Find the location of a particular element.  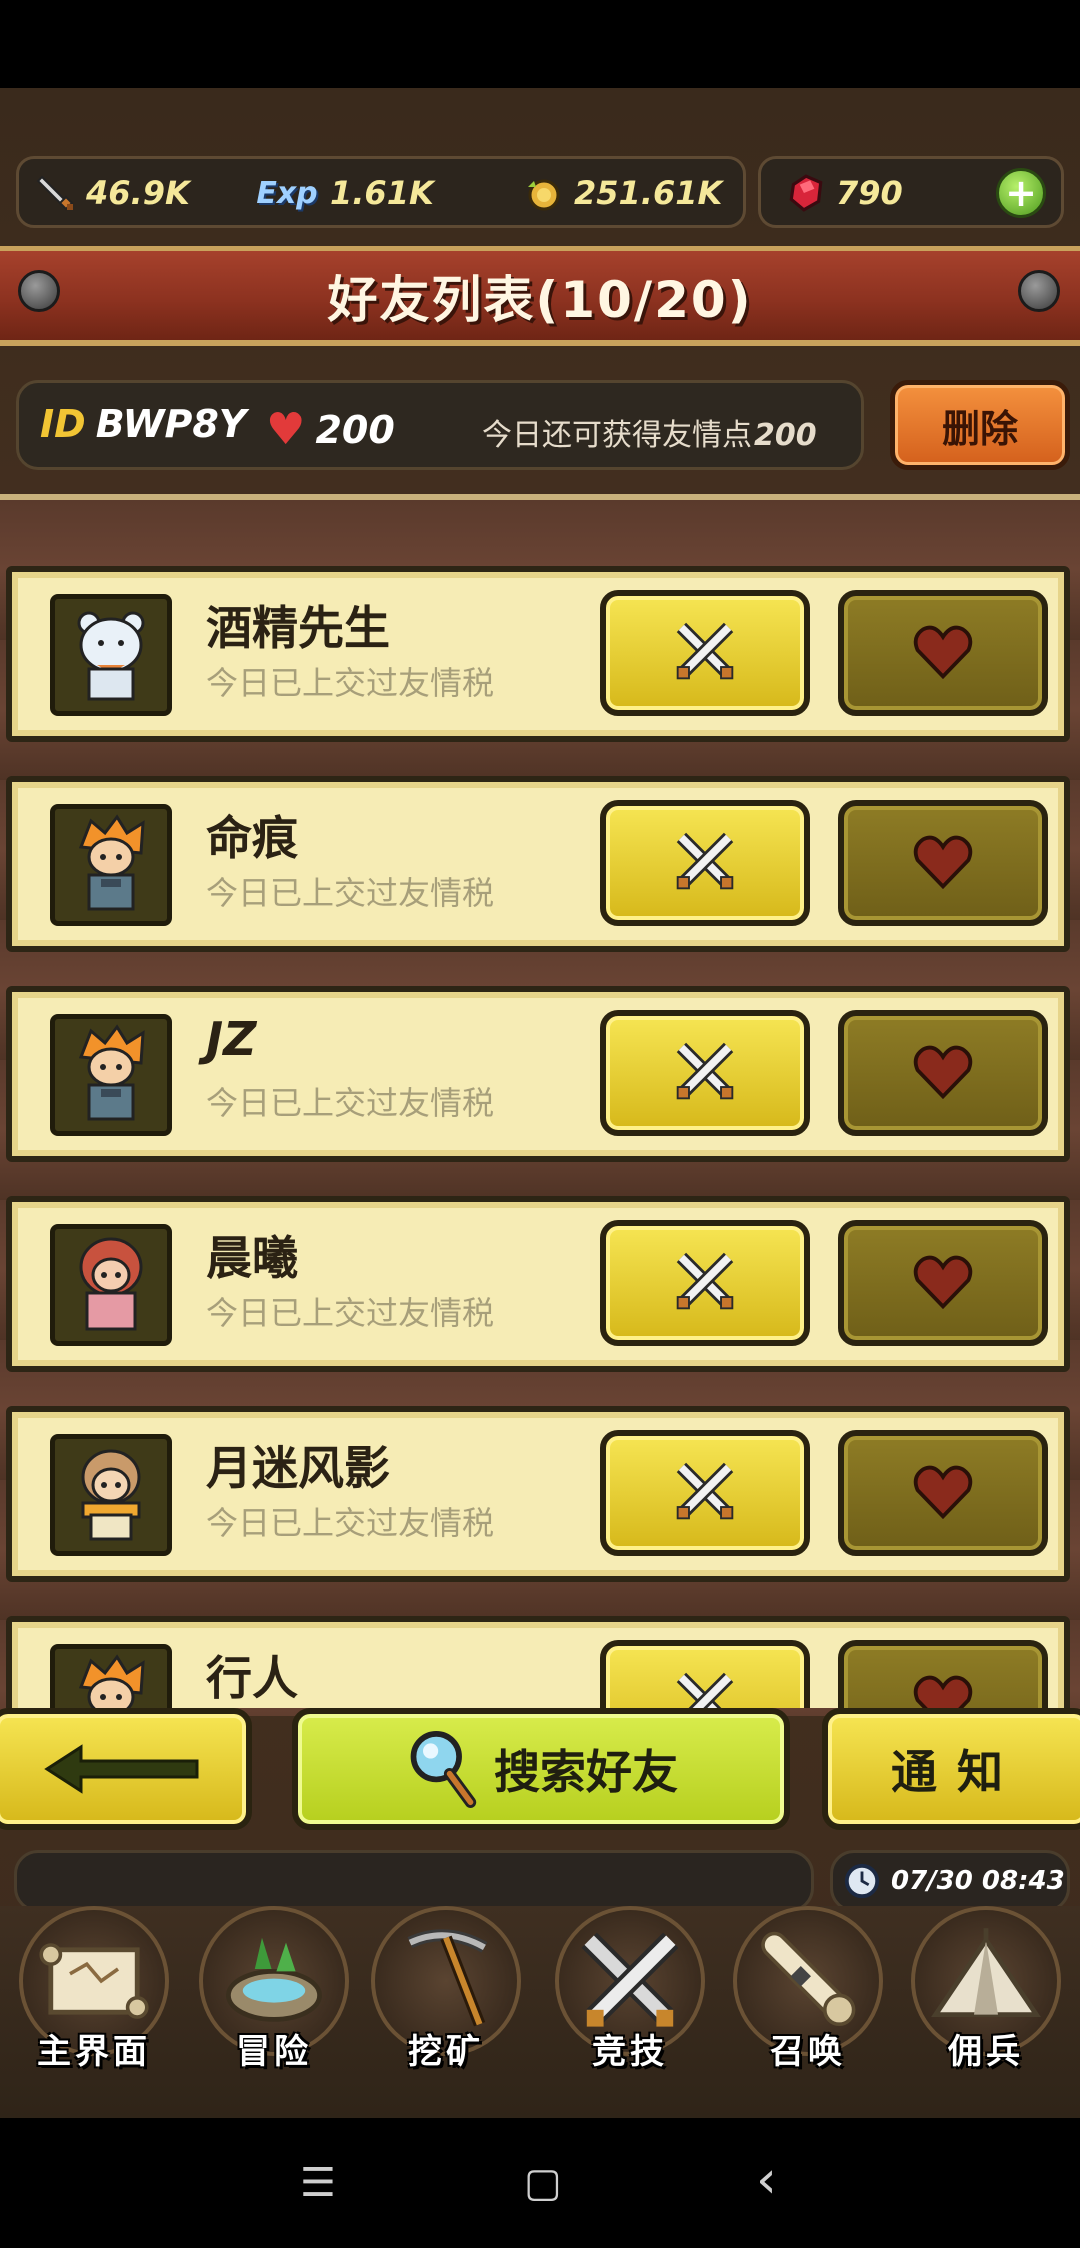

friend-row: 酒精先生今日已上交过友情税 is located at coordinates (538, 654).